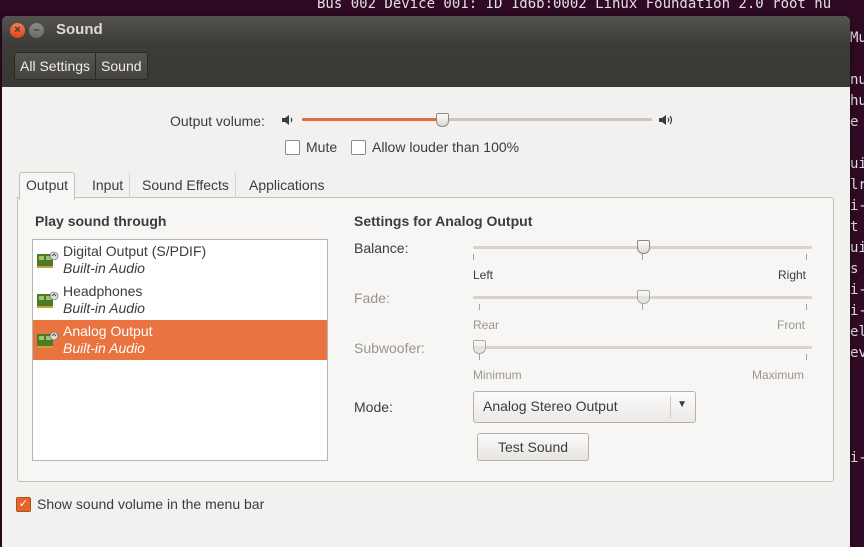  What do you see at coordinates (479, 347) in the screenshot?
I see `subwoofer-slider-handle` at bounding box center [479, 347].